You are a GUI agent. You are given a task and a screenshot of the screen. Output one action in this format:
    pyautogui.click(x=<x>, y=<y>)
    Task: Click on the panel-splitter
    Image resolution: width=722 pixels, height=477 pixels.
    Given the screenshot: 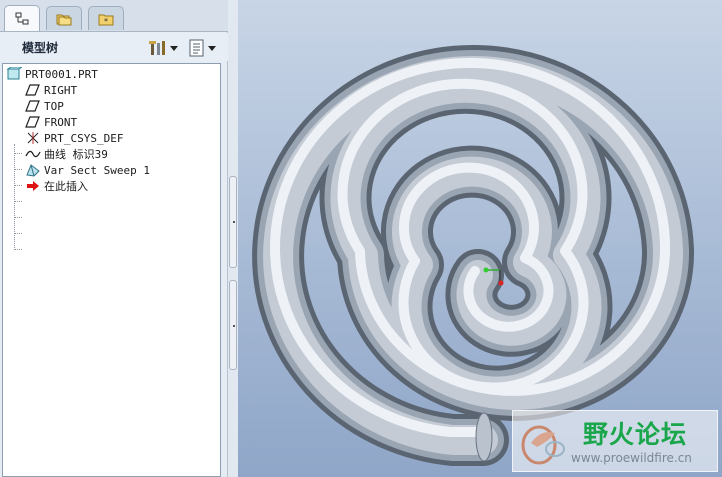 What is the action you would take?
    pyautogui.click(x=233, y=238)
    